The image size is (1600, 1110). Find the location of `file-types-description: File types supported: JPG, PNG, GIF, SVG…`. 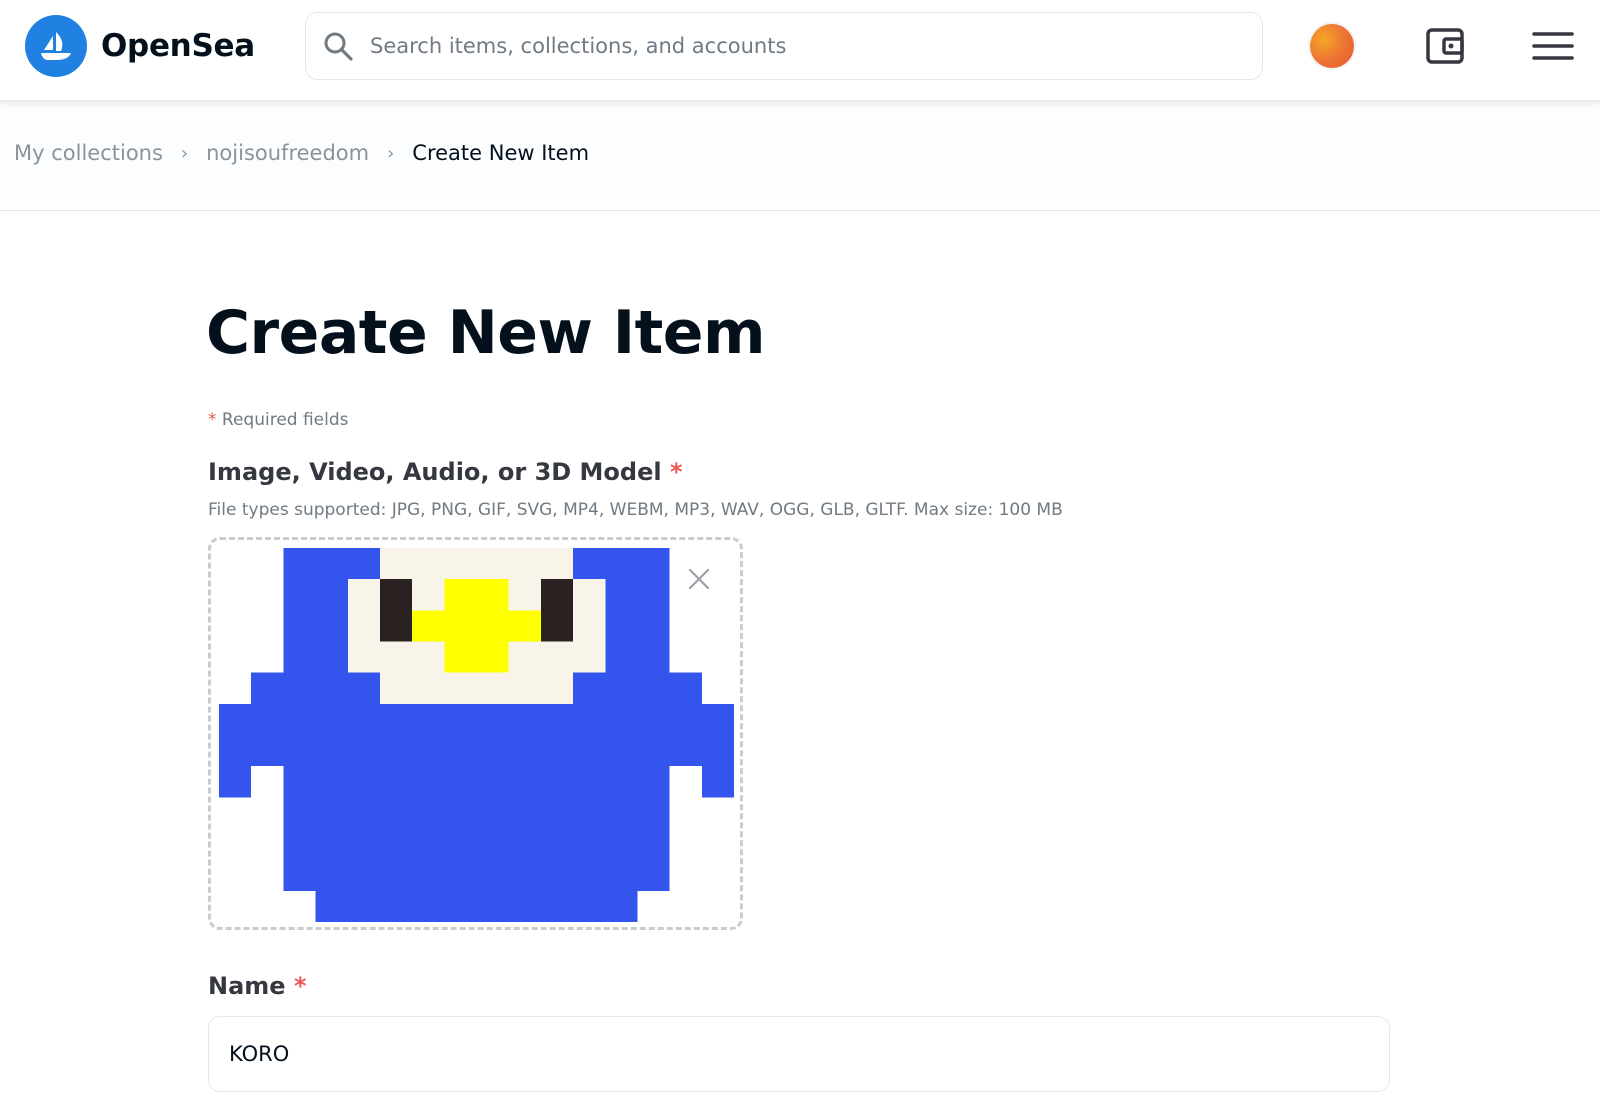

file-types-description: File types supported: JPG, PNG, GIF, SVG… is located at coordinates (635, 510).